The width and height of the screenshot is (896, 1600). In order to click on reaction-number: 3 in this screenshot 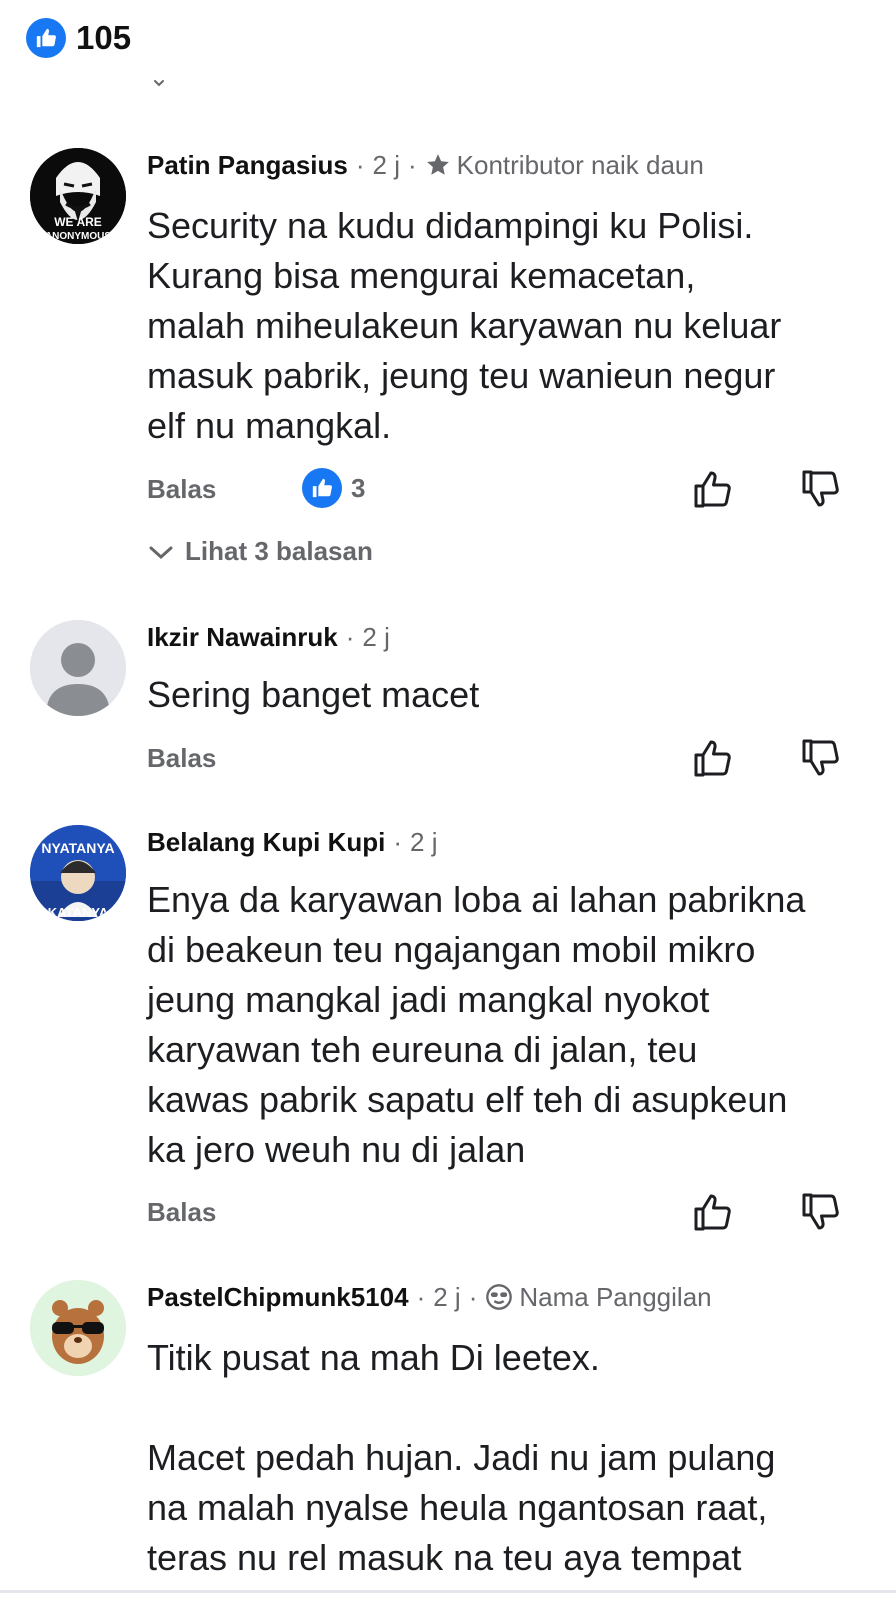, I will do `click(358, 487)`.